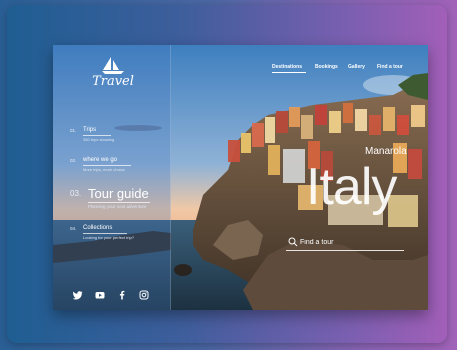 The width and height of the screenshot is (457, 350). What do you see at coordinates (78, 295) in the screenshot?
I see `twitter-icon` at bounding box center [78, 295].